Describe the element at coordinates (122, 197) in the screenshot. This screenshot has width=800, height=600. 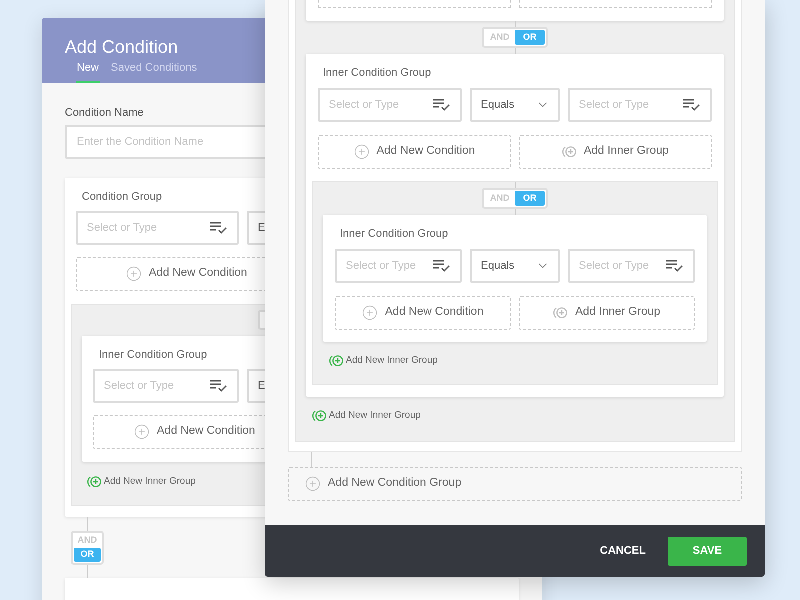
I see `group-label: Condition Group` at that location.